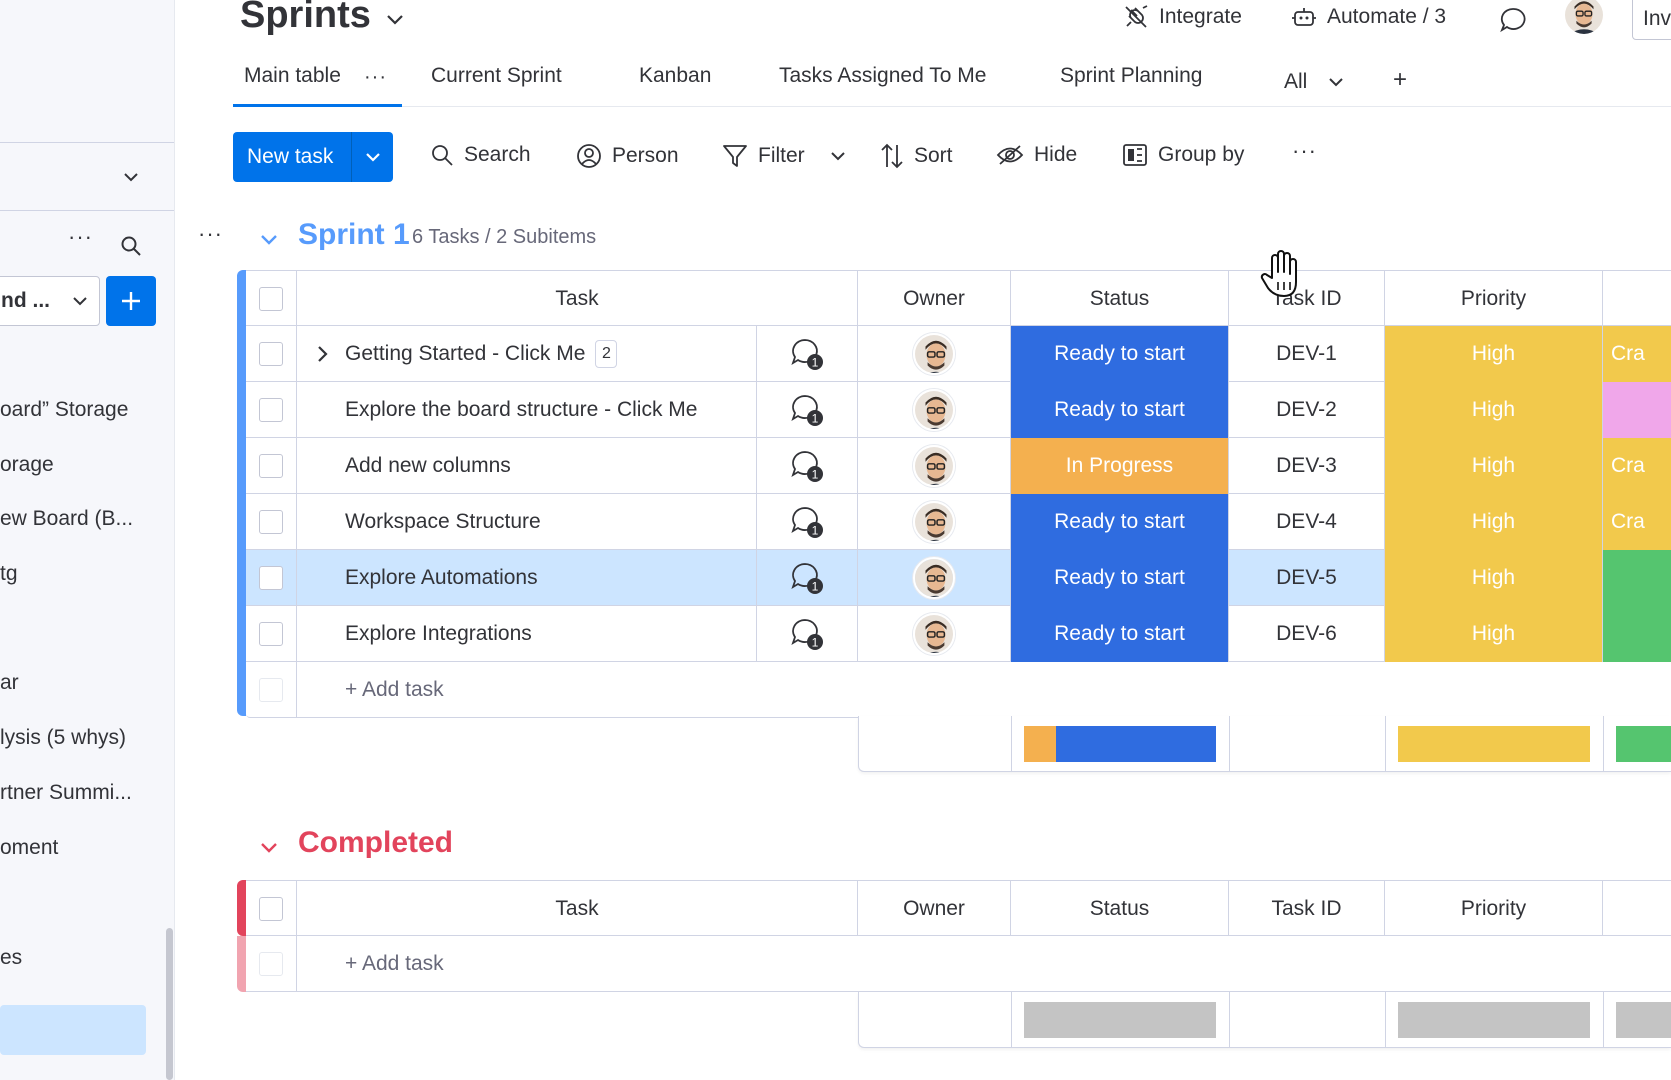 The height and width of the screenshot is (1080, 1671). What do you see at coordinates (784, 156) in the screenshot?
I see `filter-button: Filter` at bounding box center [784, 156].